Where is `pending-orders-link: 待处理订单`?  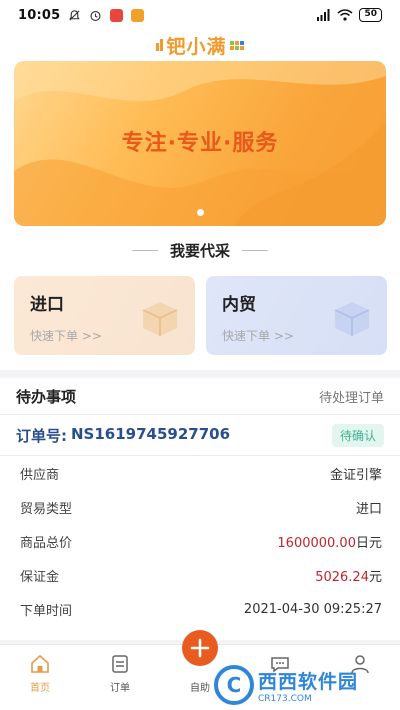 pending-orders-link: 待处理订单 is located at coordinates (351, 396).